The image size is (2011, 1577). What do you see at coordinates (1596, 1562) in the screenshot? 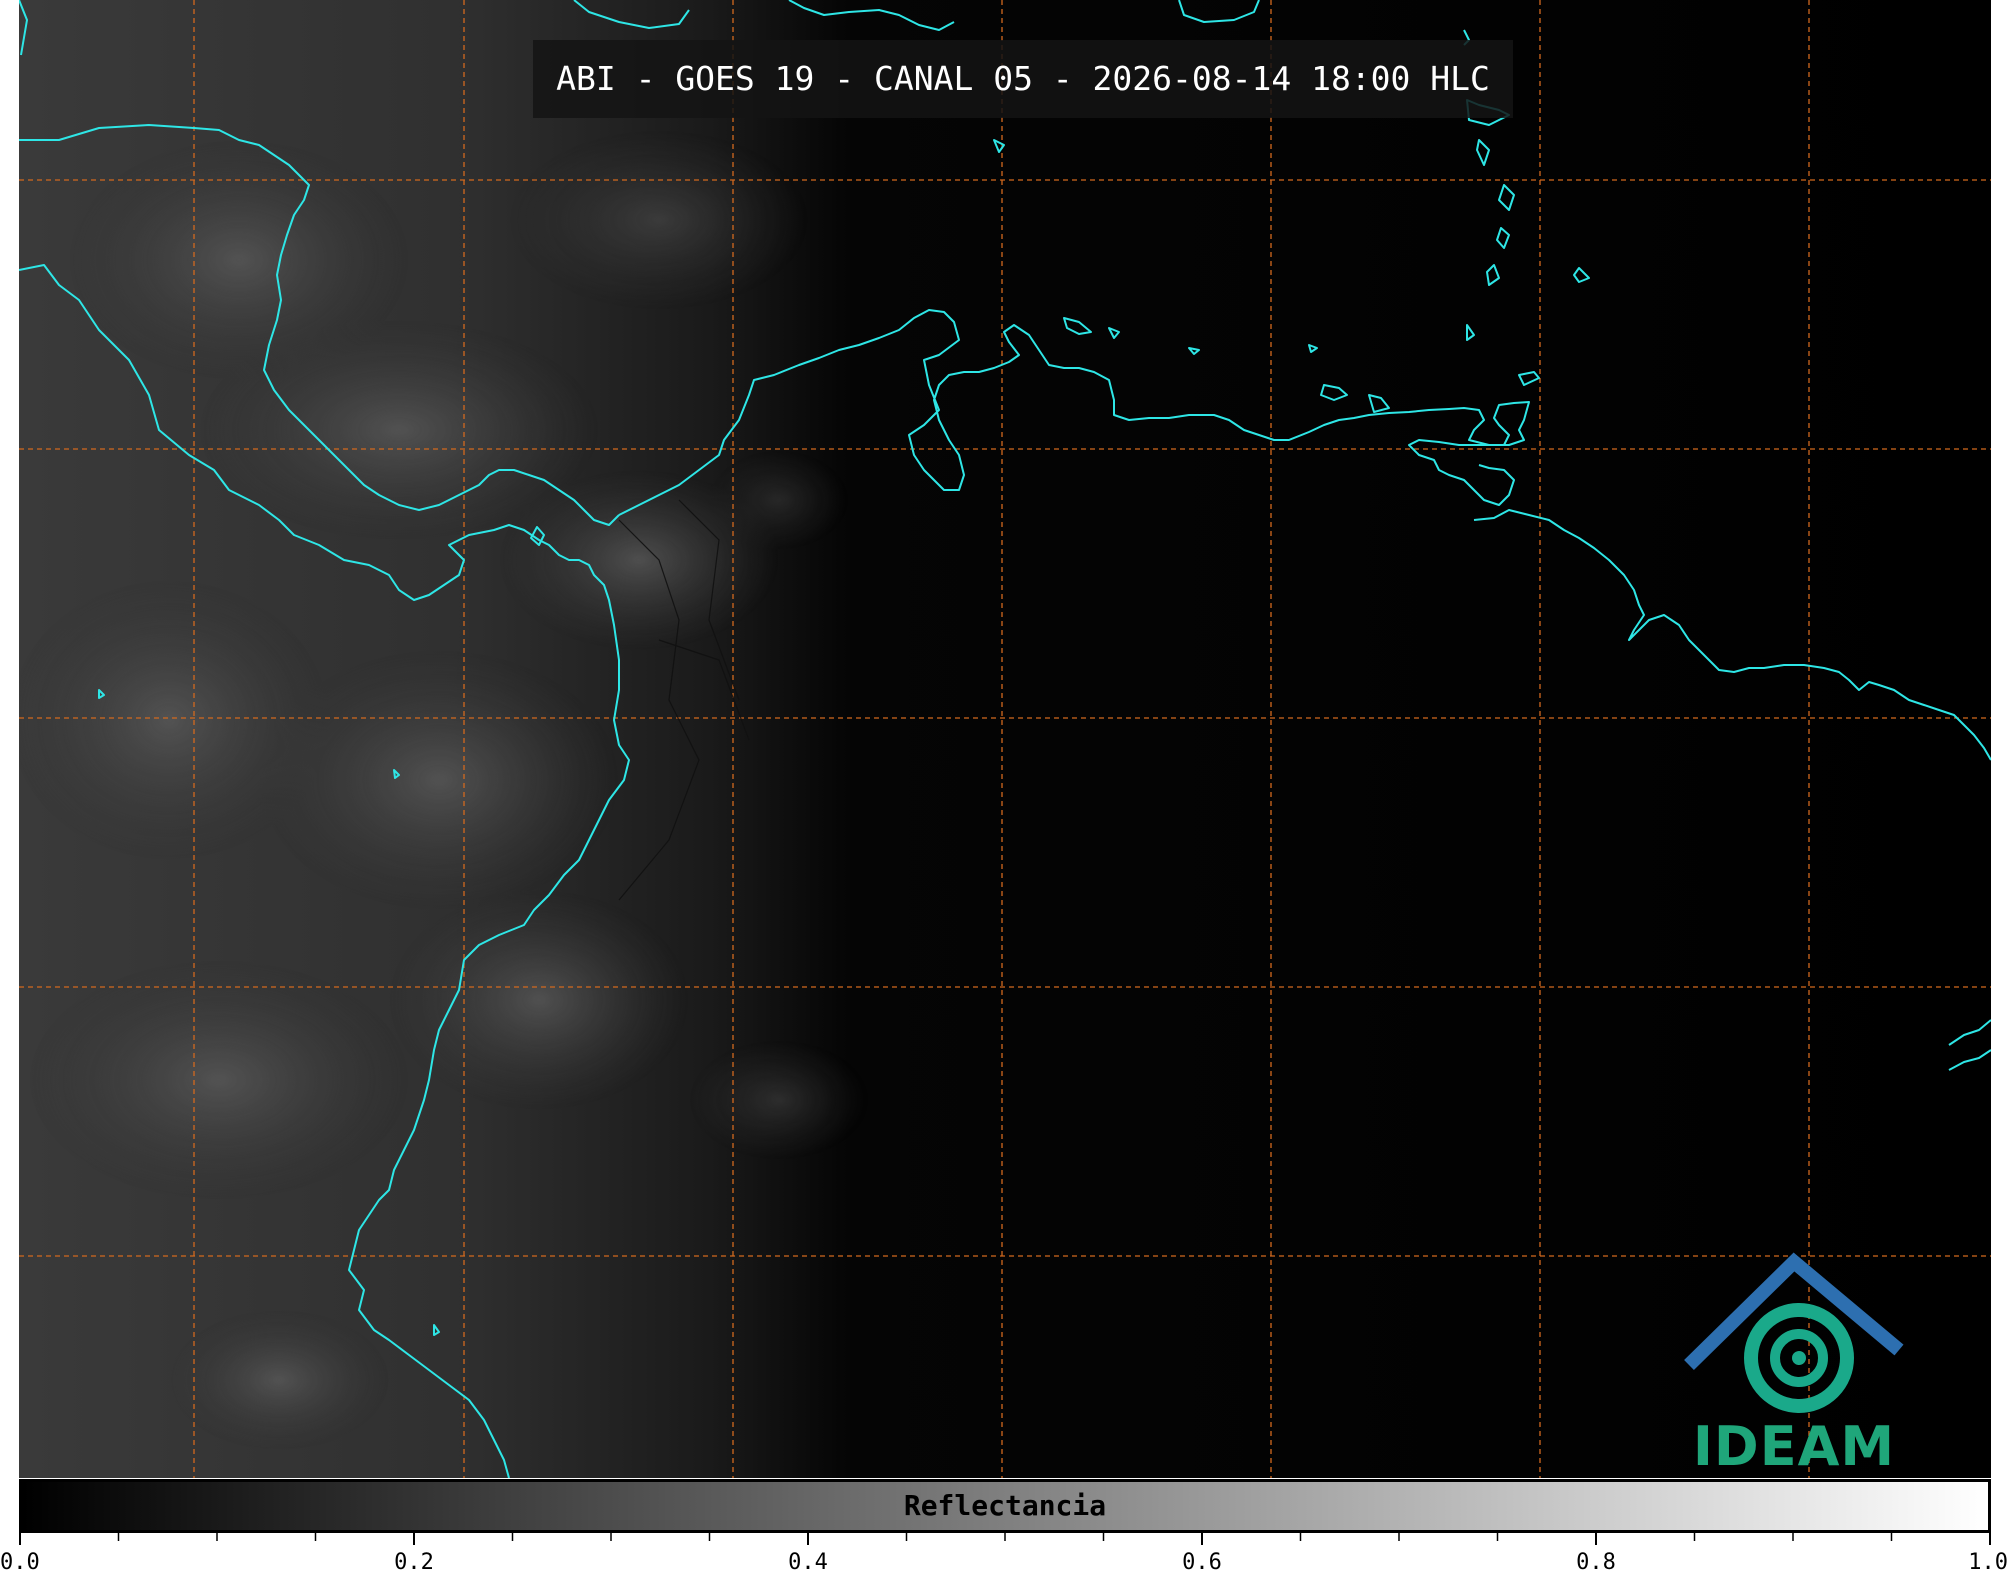
I see `colorbar-tick-label: 0.8` at bounding box center [1596, 1562].